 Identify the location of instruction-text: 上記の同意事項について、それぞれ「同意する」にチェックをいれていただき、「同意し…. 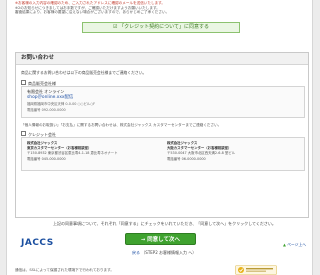
(164, 223).